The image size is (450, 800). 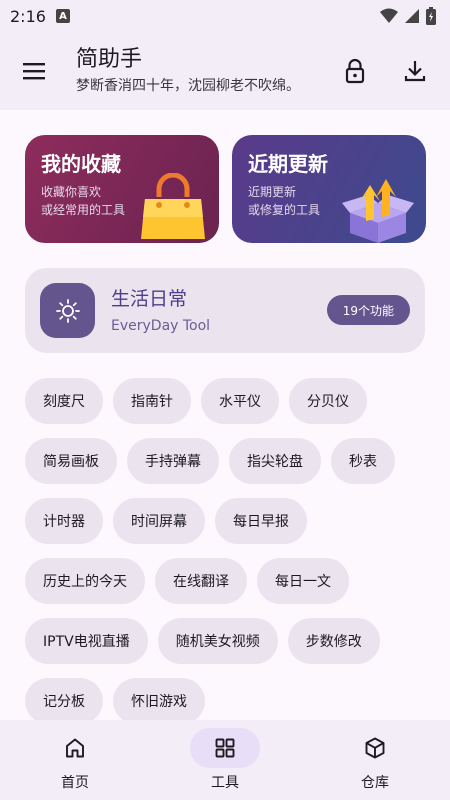 What do you see at coordinates (71, 461) in the screenshot?
I see `tool-chip: 简易画板` at bounding box center [71, 461].